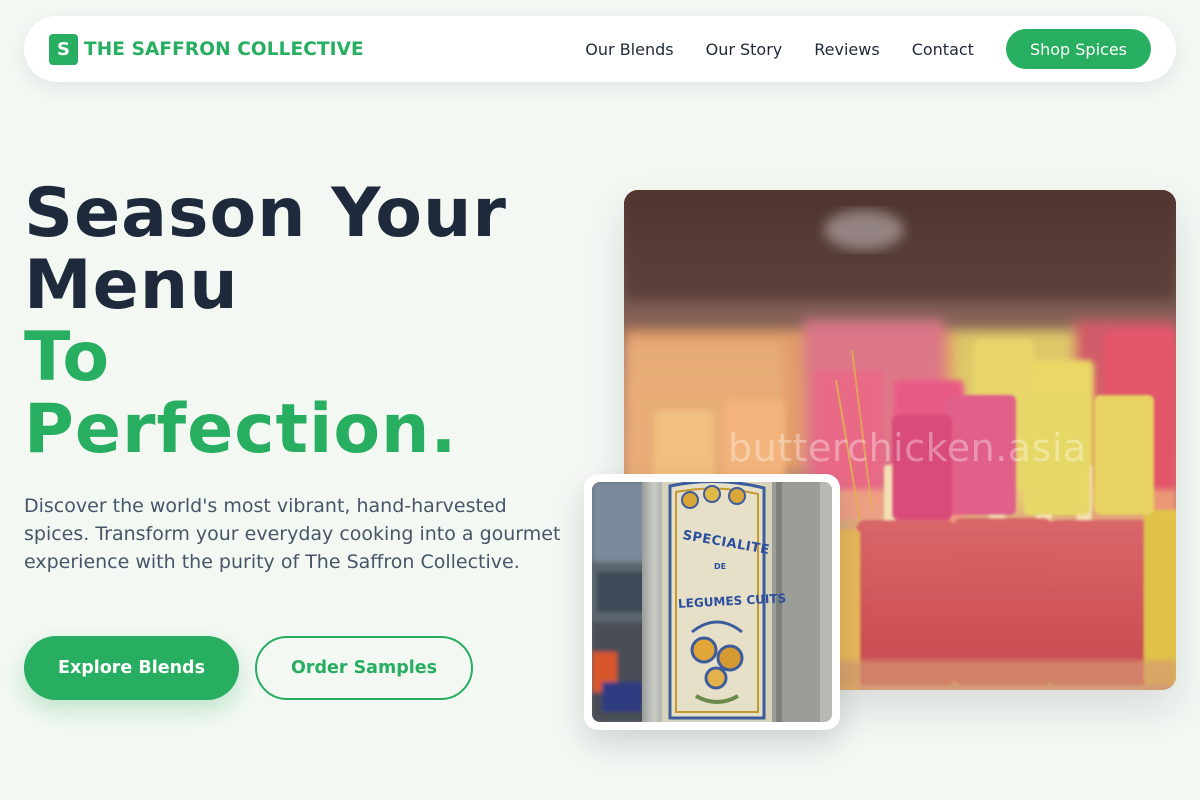 Image resolution: width=1200 pixels, height=800 pixels. Describe the element at coordinates (224, 49) in the screenshot. I see `brand-name: THE SAFFRON COLLECTIVE` at that location.